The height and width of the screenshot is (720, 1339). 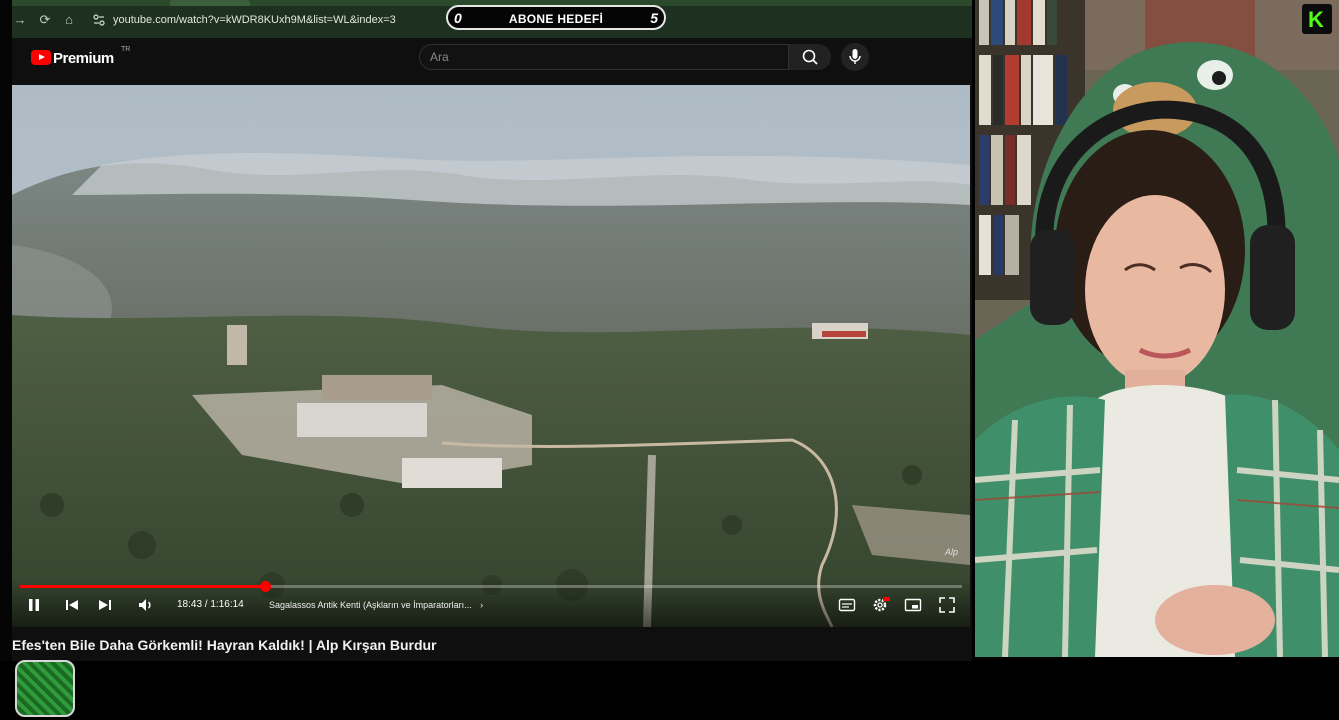 What do you see at coordinates (265, 586) in the screenshot?
I see `scrubber-handle` at bounding box center [265, 586].